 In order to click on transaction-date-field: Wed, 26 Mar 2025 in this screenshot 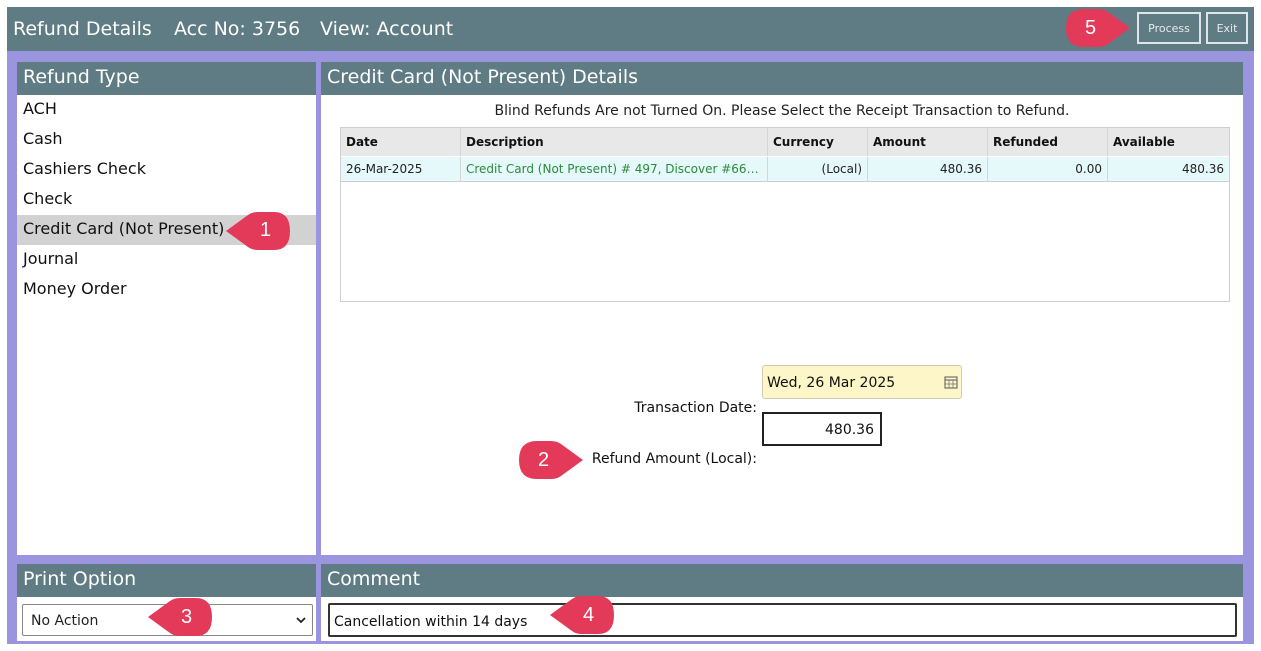, I will do `click(862, 382)`.